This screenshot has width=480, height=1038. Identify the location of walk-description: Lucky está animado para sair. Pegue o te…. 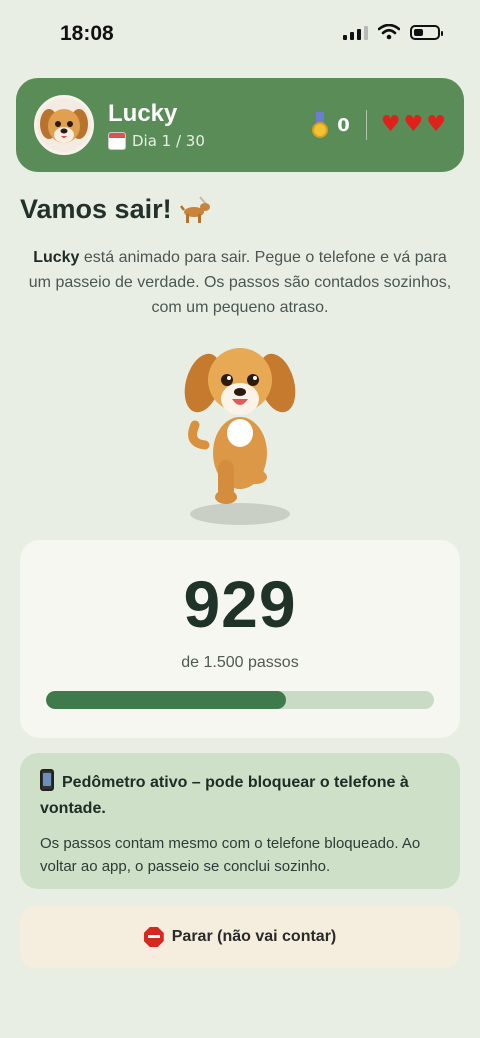
(240, 282).